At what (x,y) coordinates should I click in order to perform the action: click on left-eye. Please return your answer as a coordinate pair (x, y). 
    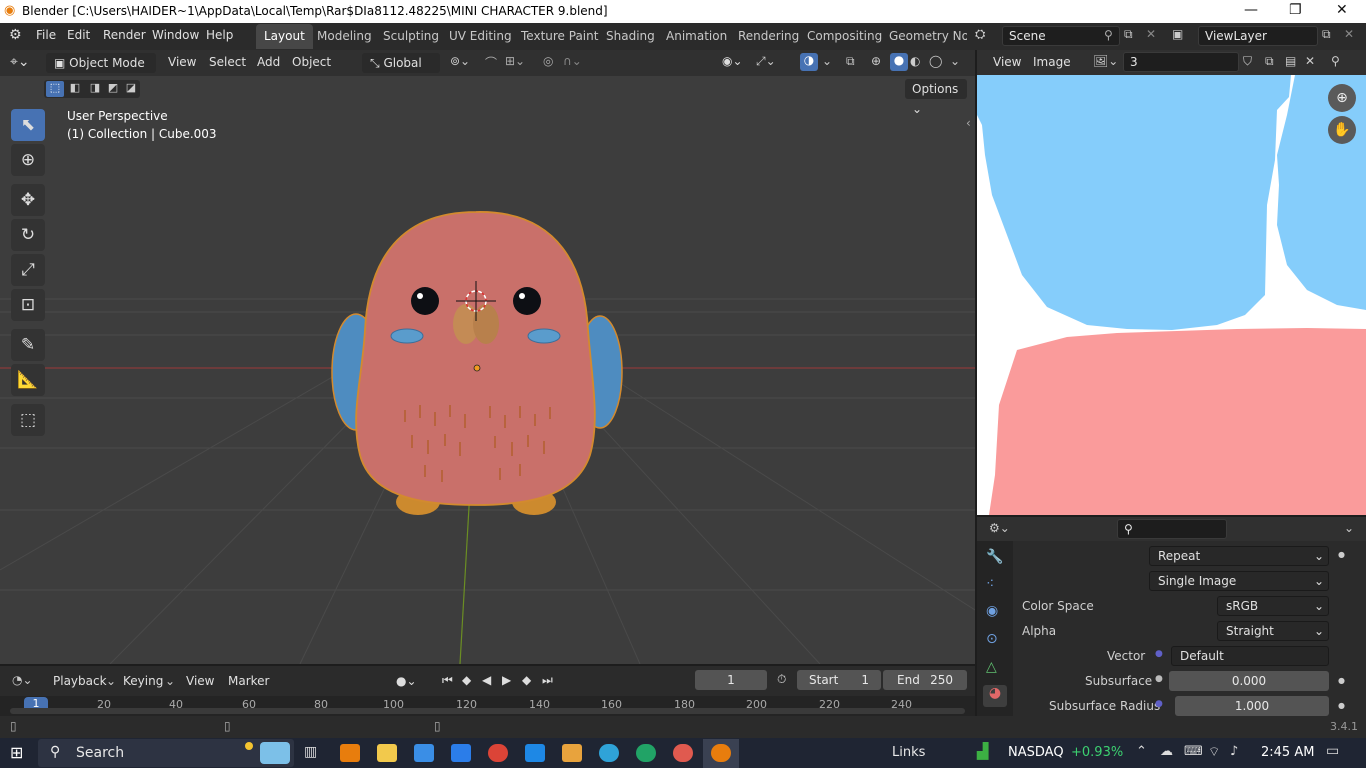
    Looking at the image, I should click on (425, 301).